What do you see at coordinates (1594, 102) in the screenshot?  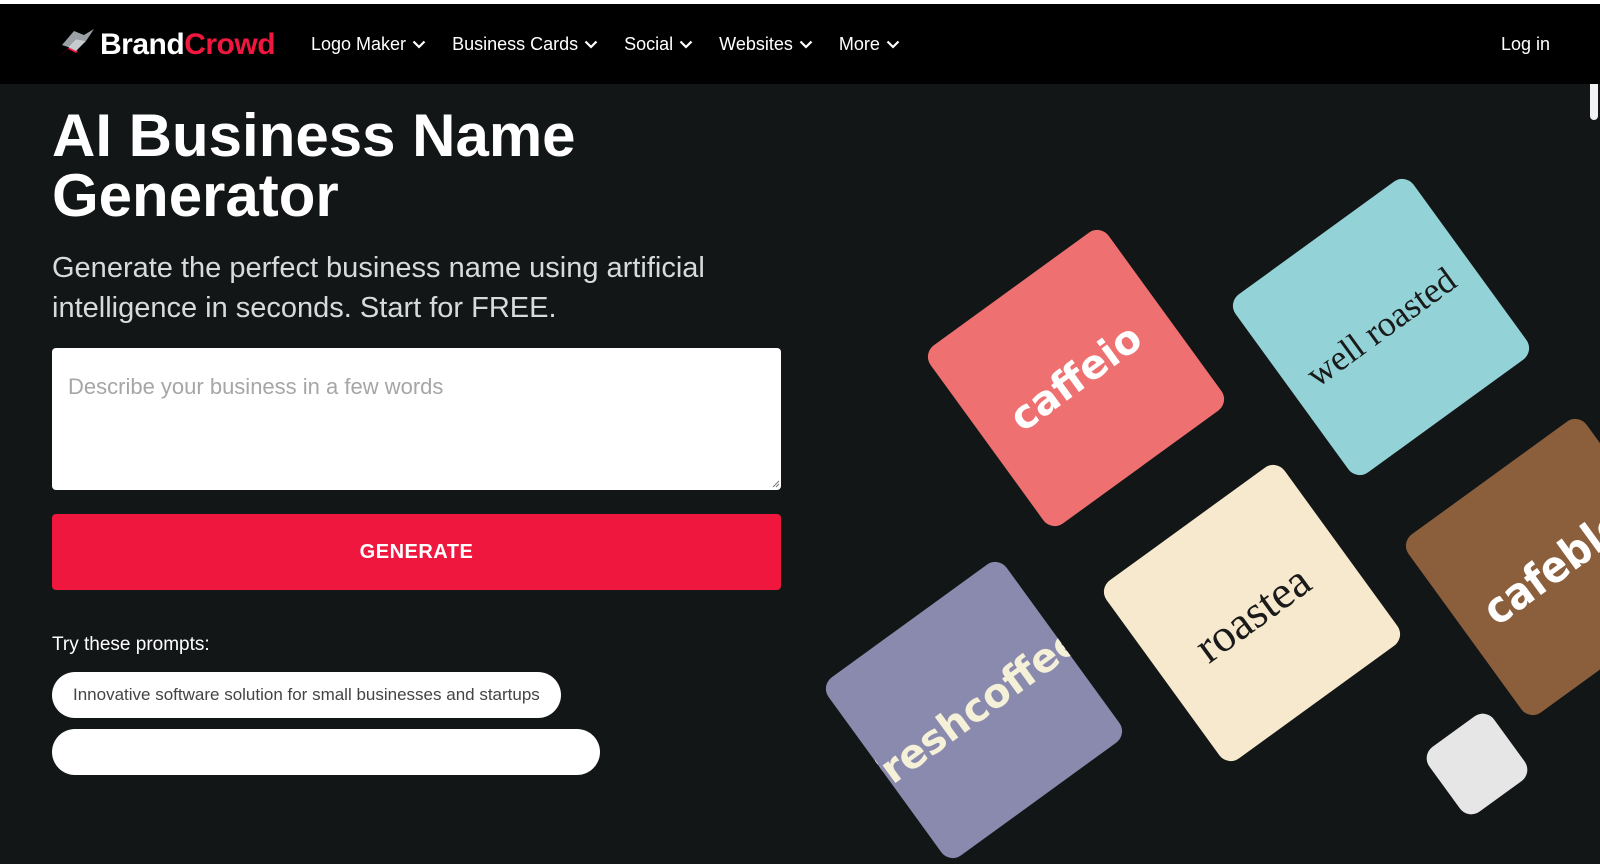 I see `scrollbar-thumb` at bounding box center [1594, 102].